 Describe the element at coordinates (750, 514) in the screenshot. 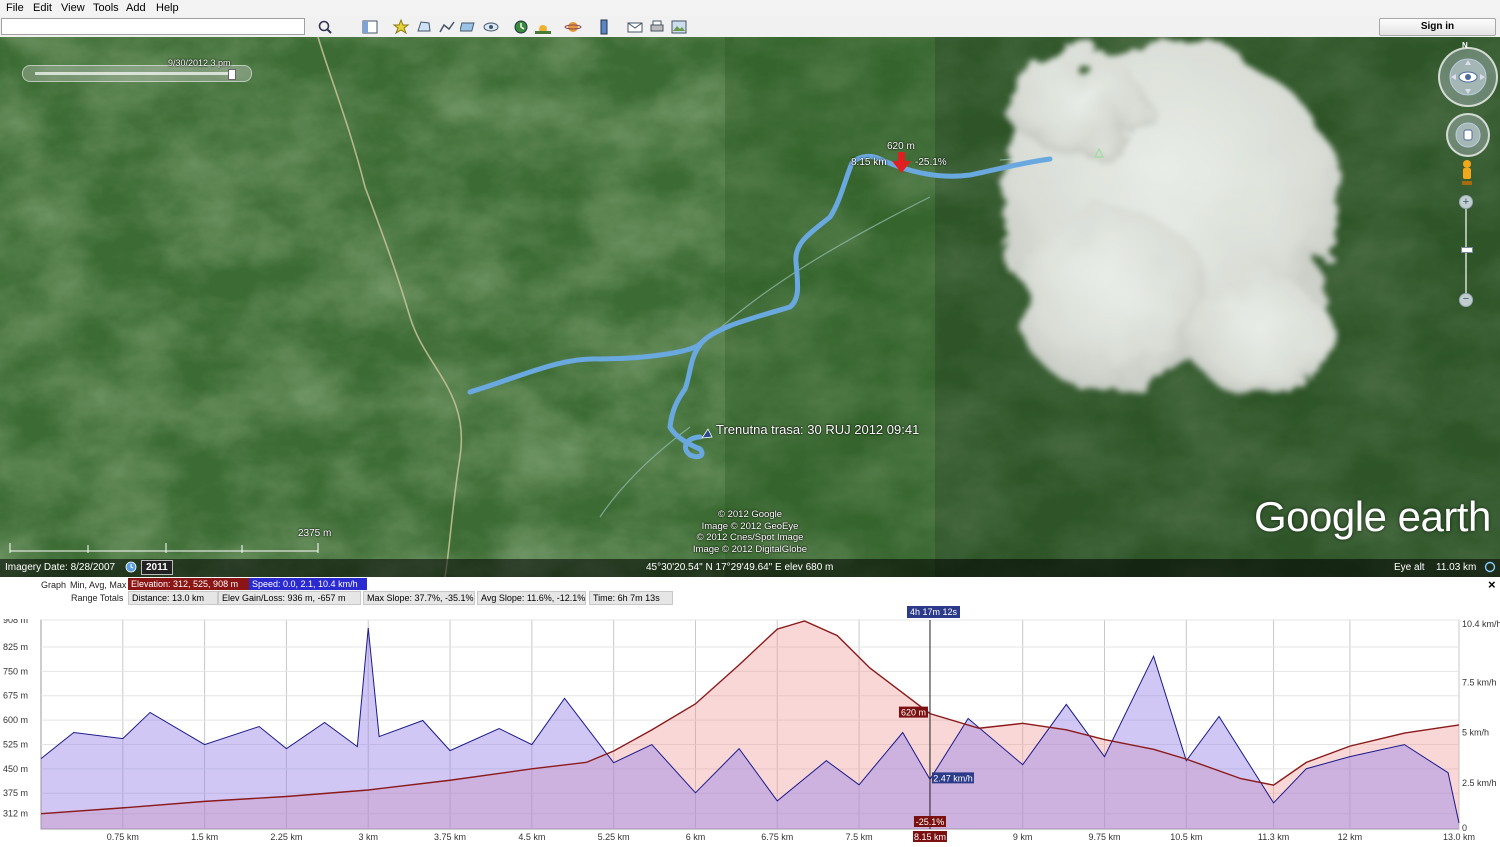

I see `copyright-line: © 2012 Google` at that location.